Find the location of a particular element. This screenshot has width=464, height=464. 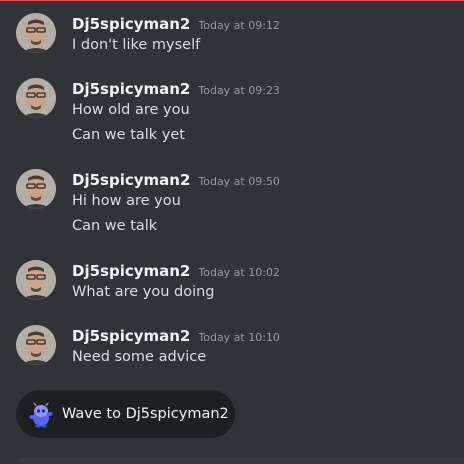

wave-button: Wave to Dj5spicyman2 is located at coordinates (125, 414).